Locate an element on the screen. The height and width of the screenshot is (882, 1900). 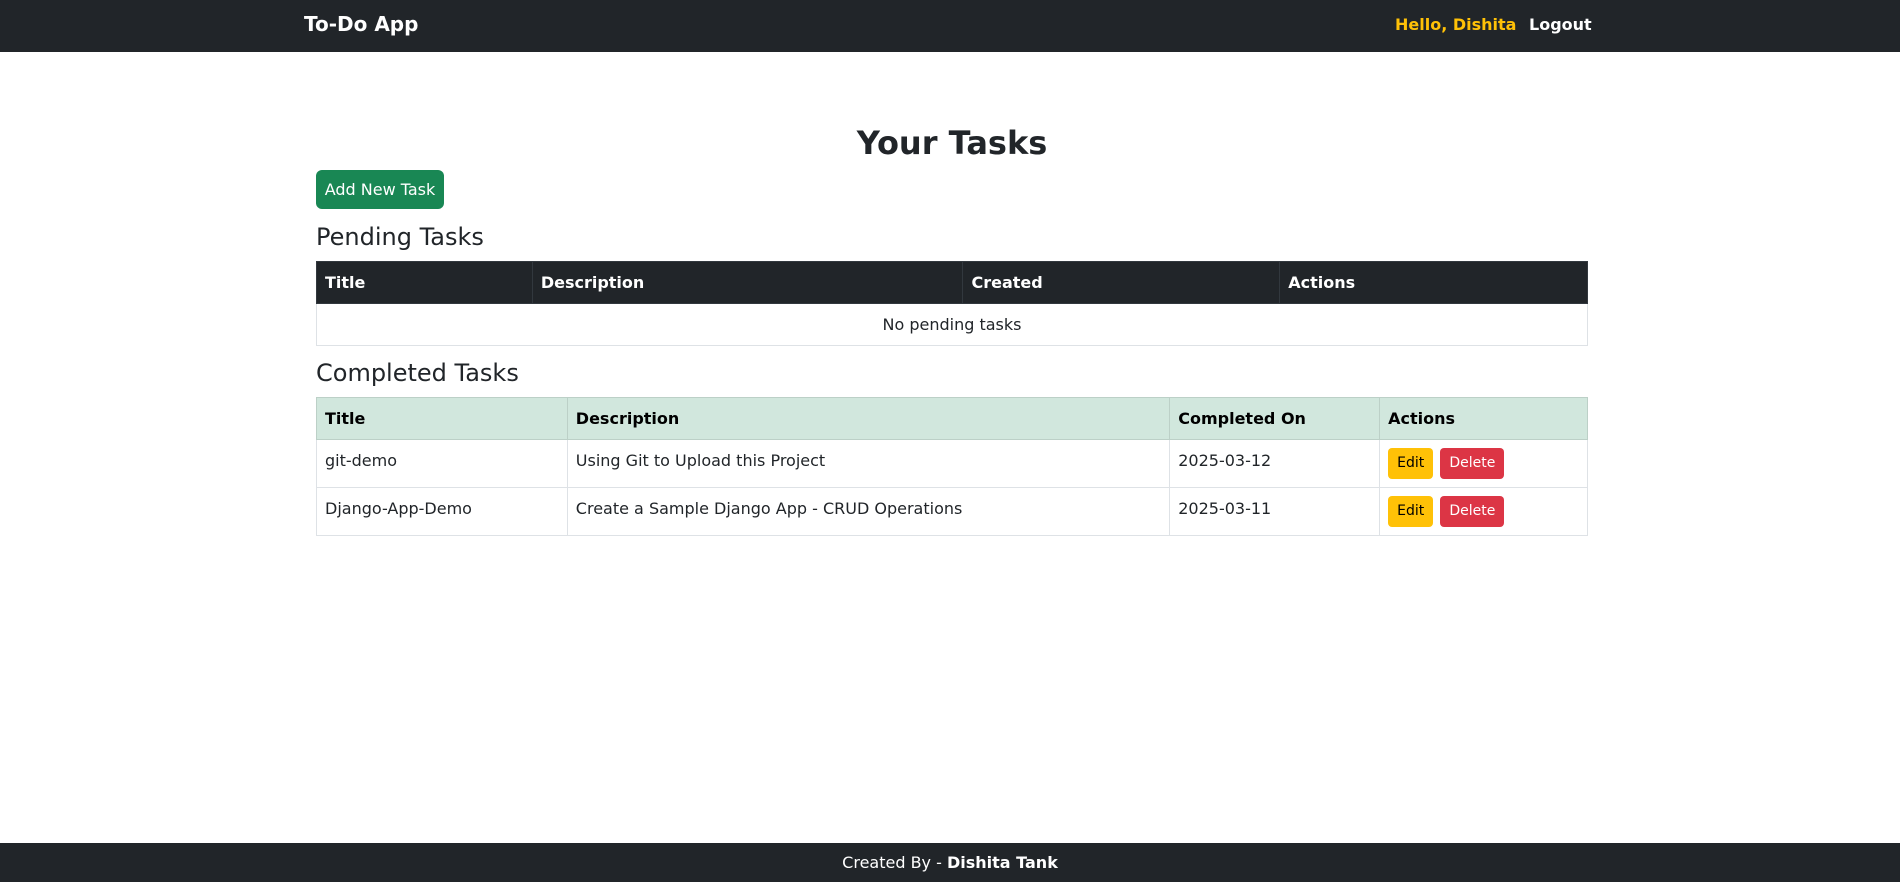
page-title: Your Tasks is located at coordinates (952, 143).